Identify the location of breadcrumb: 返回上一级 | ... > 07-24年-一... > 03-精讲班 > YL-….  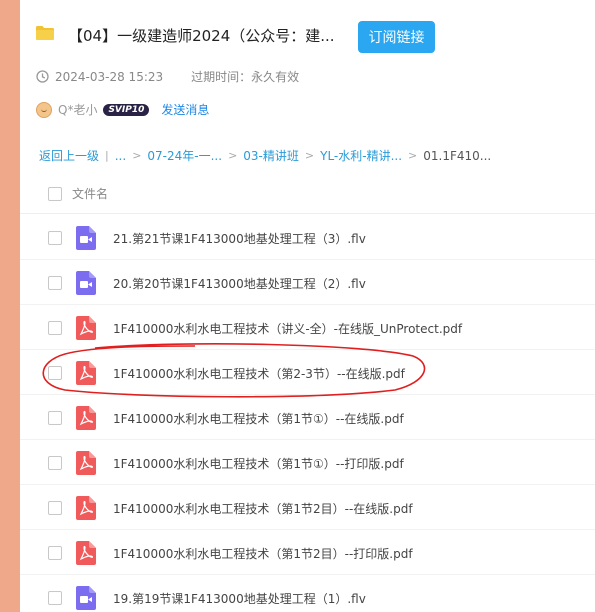
(265, 155).